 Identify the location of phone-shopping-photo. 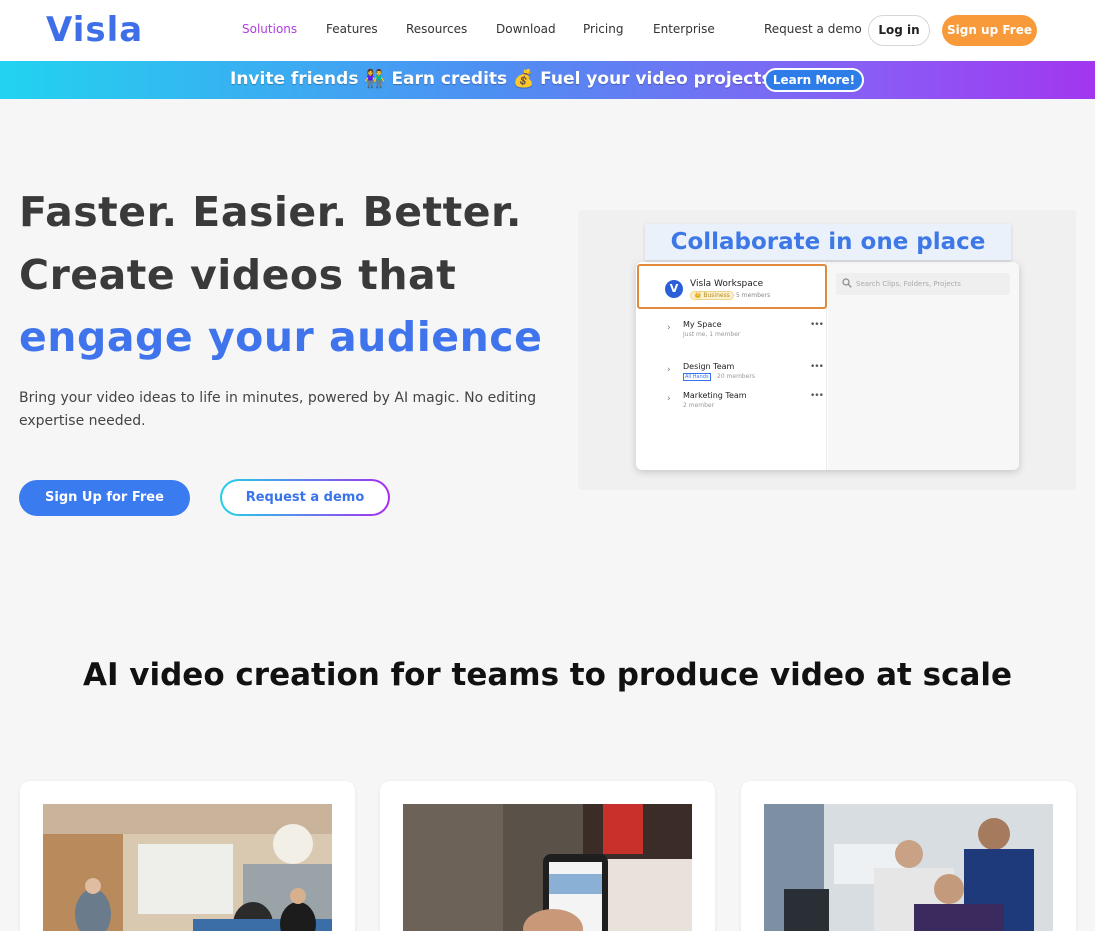
(547, 867).